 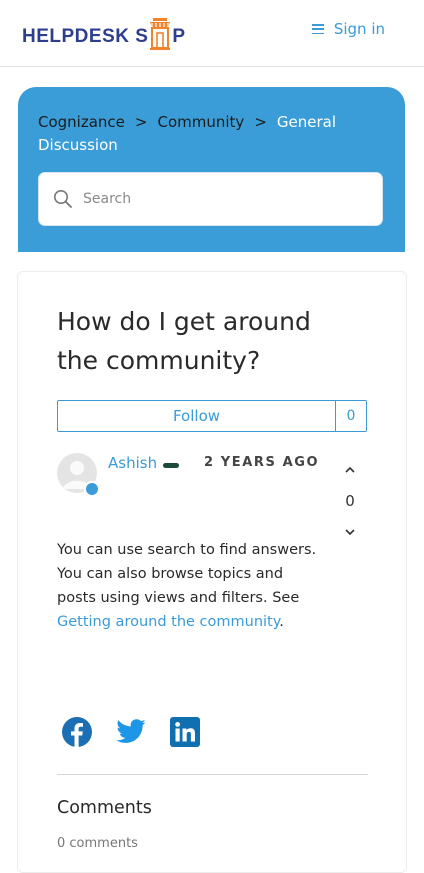 What do you see at coordinates (350, 501) in the screenshot?
I see `vote-count: 0` at bounding box center [350, 501].